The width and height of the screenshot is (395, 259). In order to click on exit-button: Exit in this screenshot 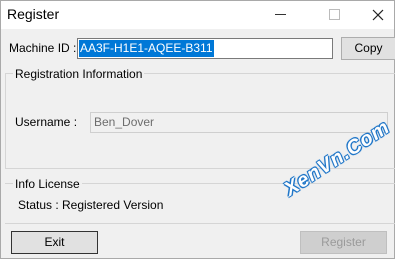, I will do `click(54, 242)`.